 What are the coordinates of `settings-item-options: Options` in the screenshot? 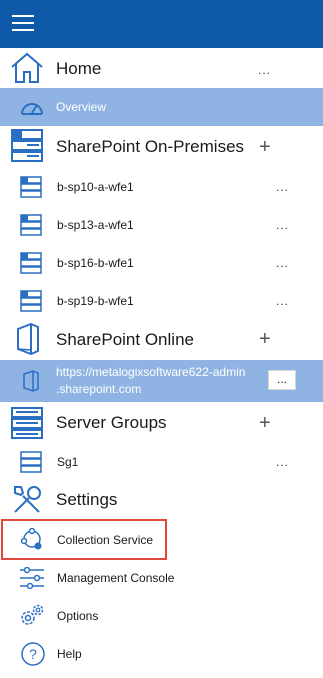 It's located at (161, 616).